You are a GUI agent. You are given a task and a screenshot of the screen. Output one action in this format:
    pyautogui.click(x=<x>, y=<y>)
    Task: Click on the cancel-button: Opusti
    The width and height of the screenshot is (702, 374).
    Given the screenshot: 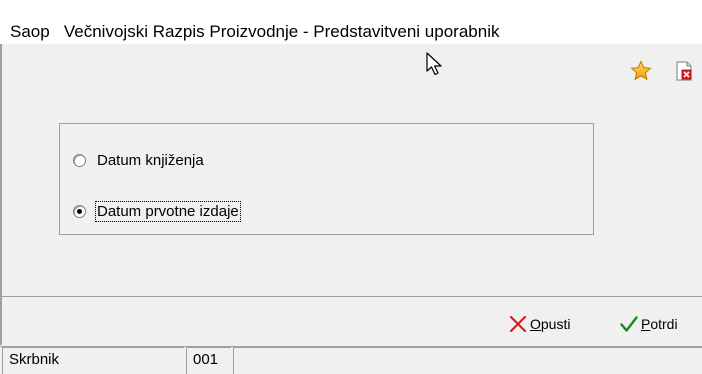 What is the action you would take?
    pyautogui.click(x=539, y=324)
    